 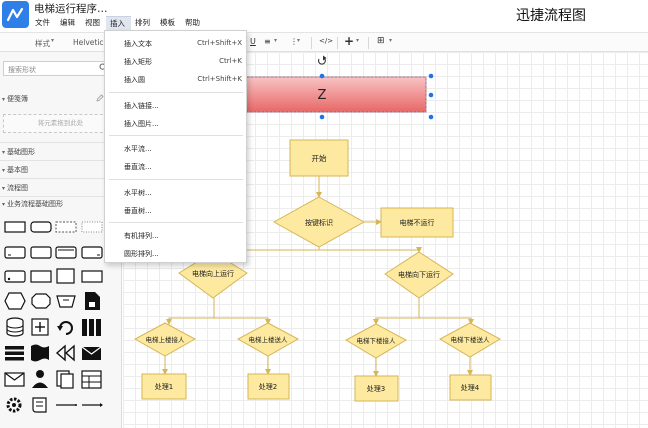 I want to click on menu-arrange: 排列, so click(x=143, y=23).